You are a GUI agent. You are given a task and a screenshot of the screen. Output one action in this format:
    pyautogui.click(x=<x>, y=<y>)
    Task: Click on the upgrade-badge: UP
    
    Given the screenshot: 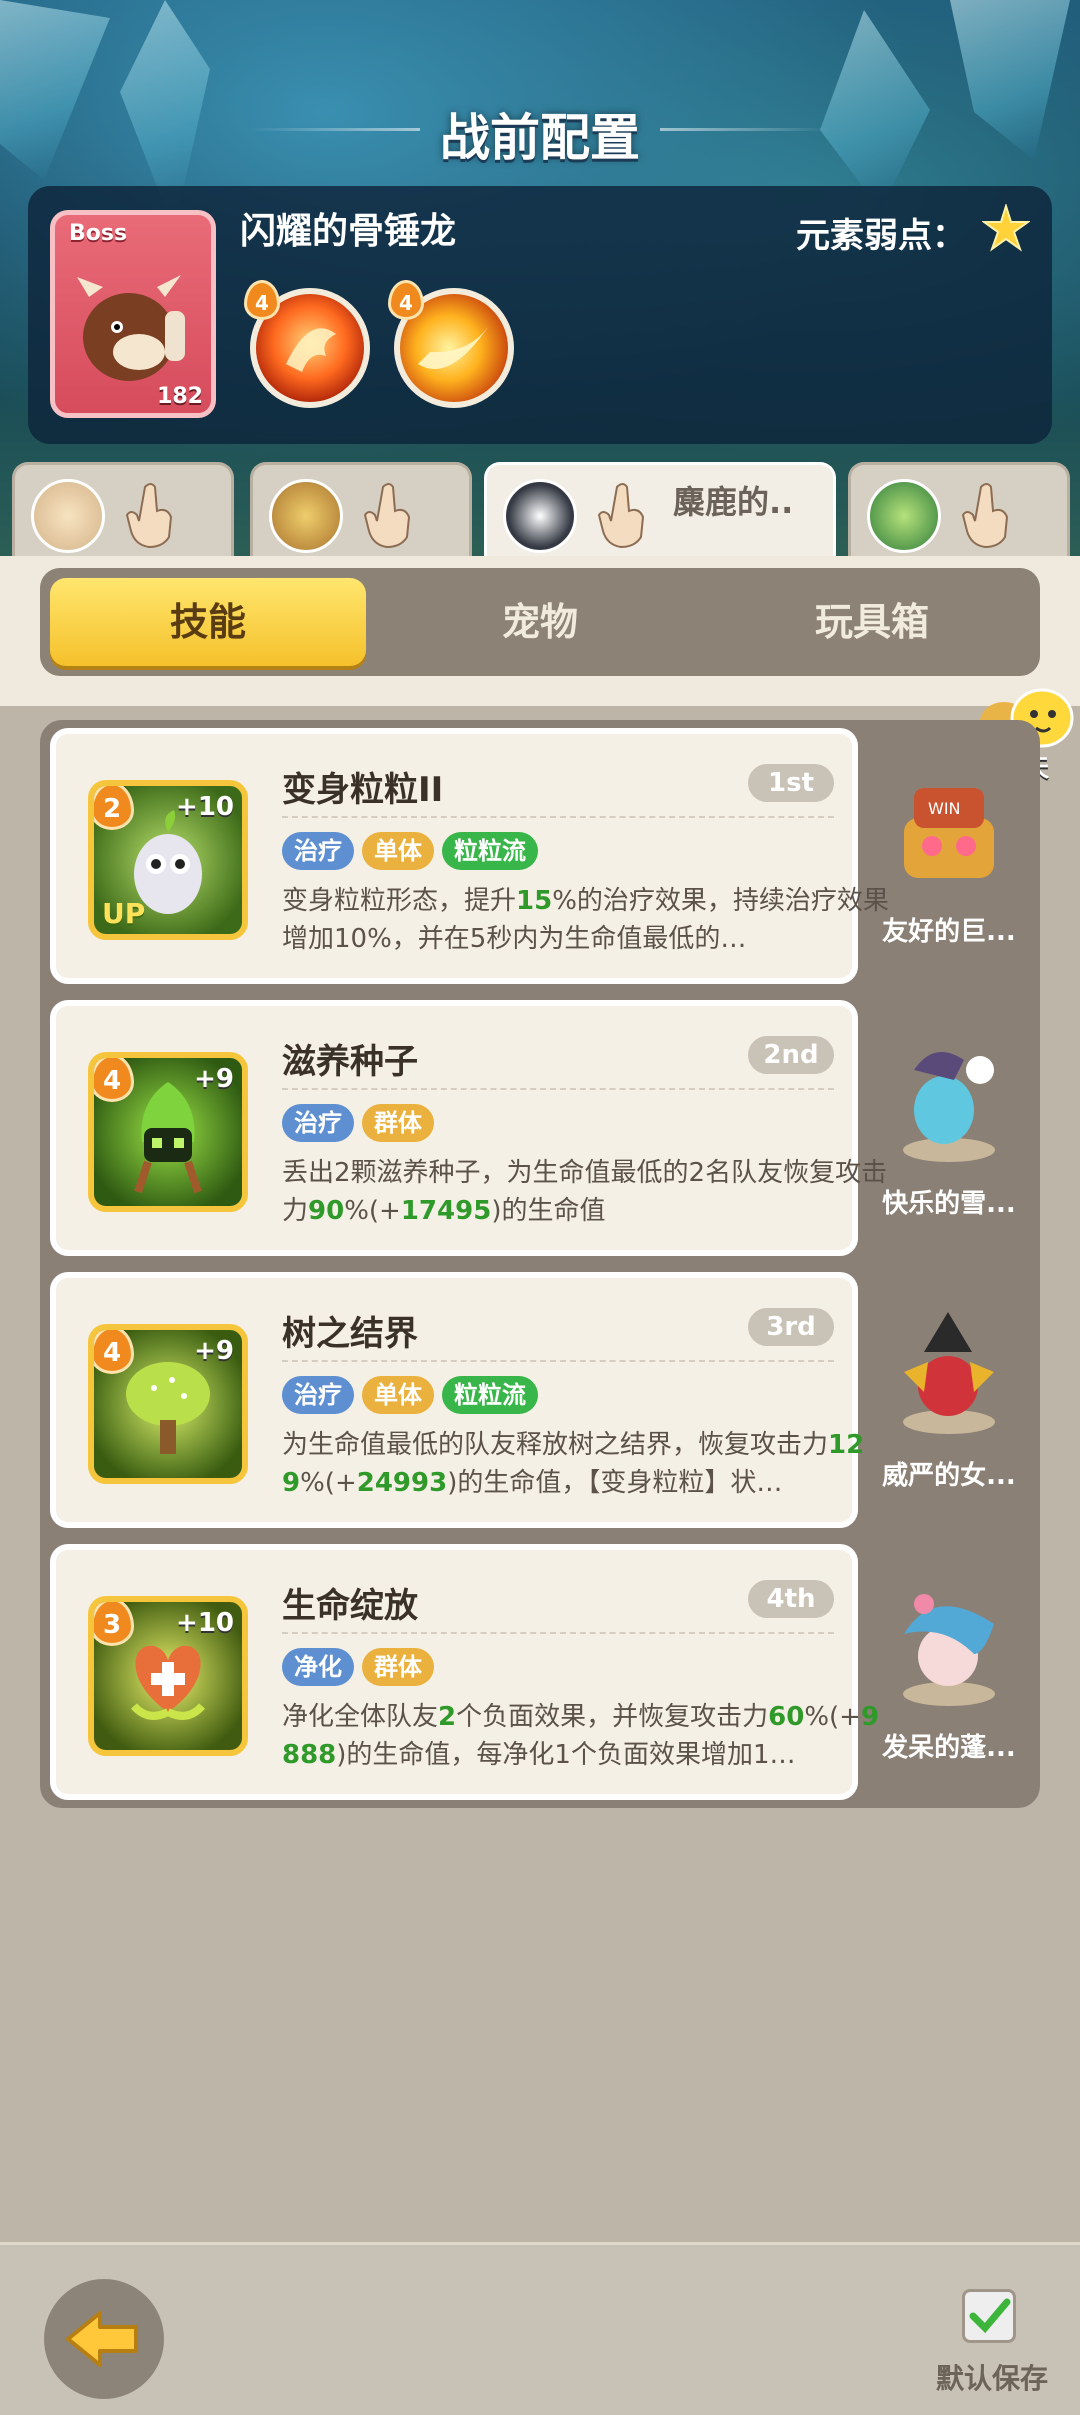 What is the action you would take?
    pyautogui.click(x=124, y=913)
    